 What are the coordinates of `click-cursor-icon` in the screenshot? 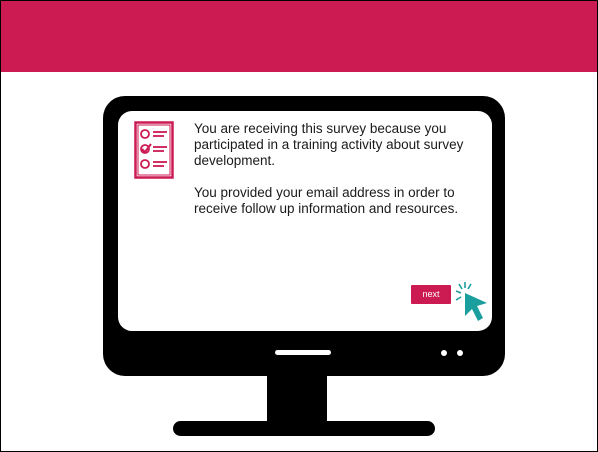 It's located at (471, 301).